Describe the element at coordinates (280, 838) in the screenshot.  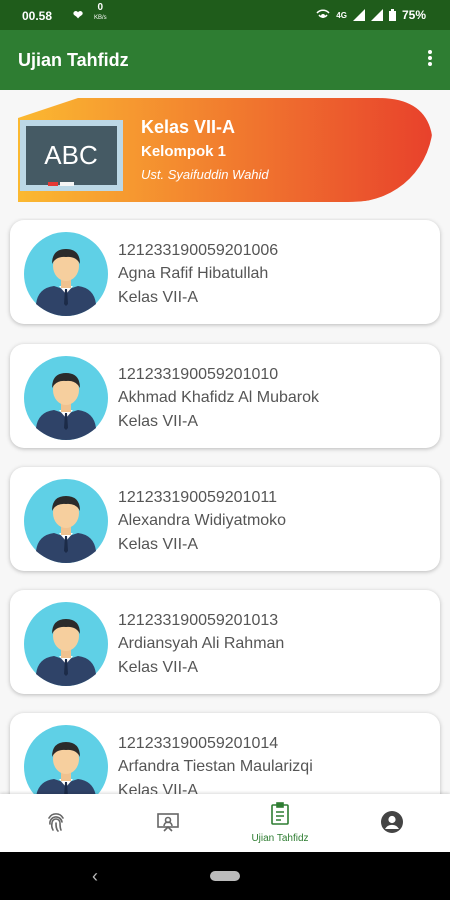
I see `nav-label-ujian-tahfidz: Ujian Tahfidz` at that location.